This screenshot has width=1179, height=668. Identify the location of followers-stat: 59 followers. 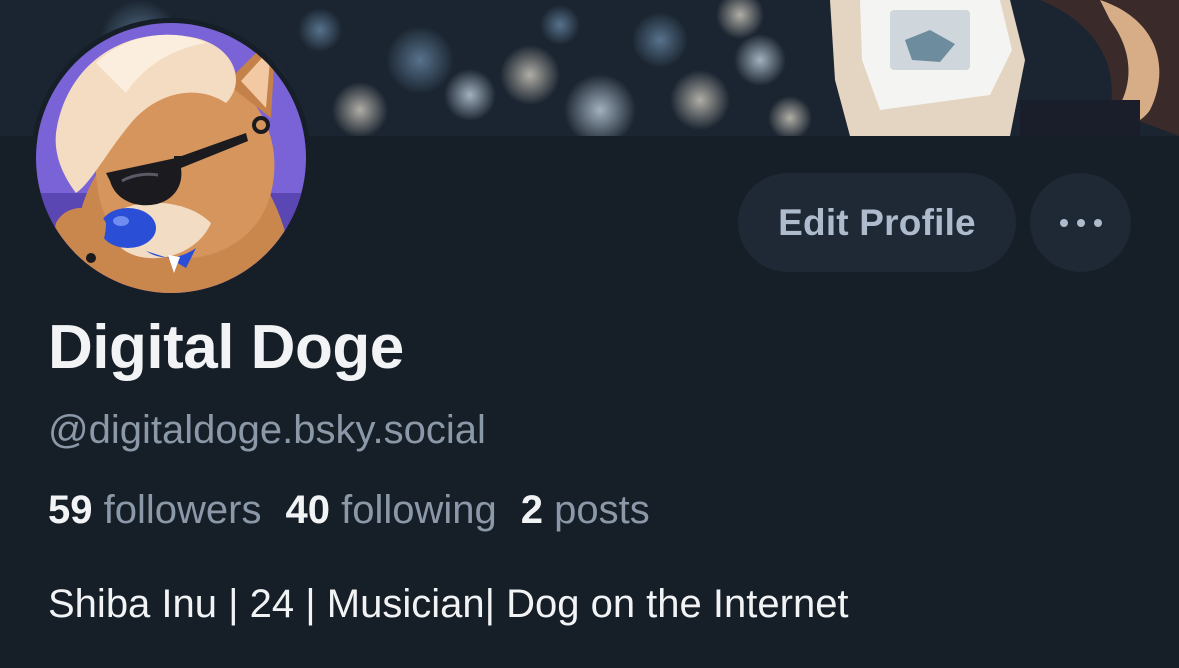
(154, 510).